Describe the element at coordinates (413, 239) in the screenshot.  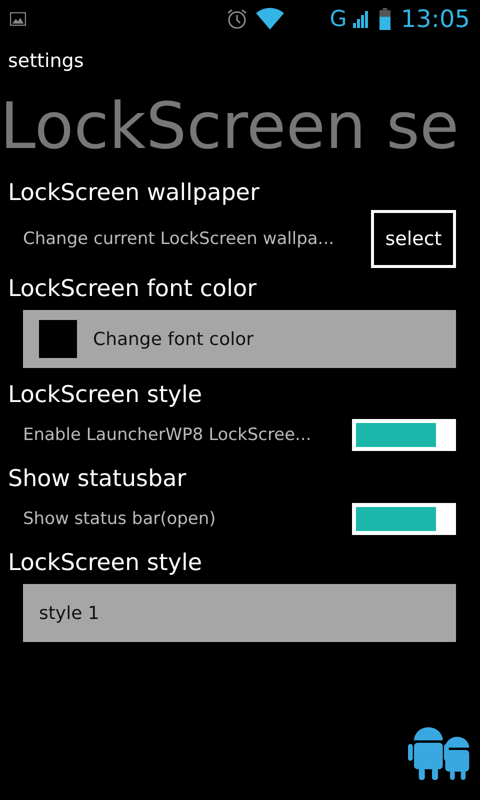
I see `select-button: select` at that location.